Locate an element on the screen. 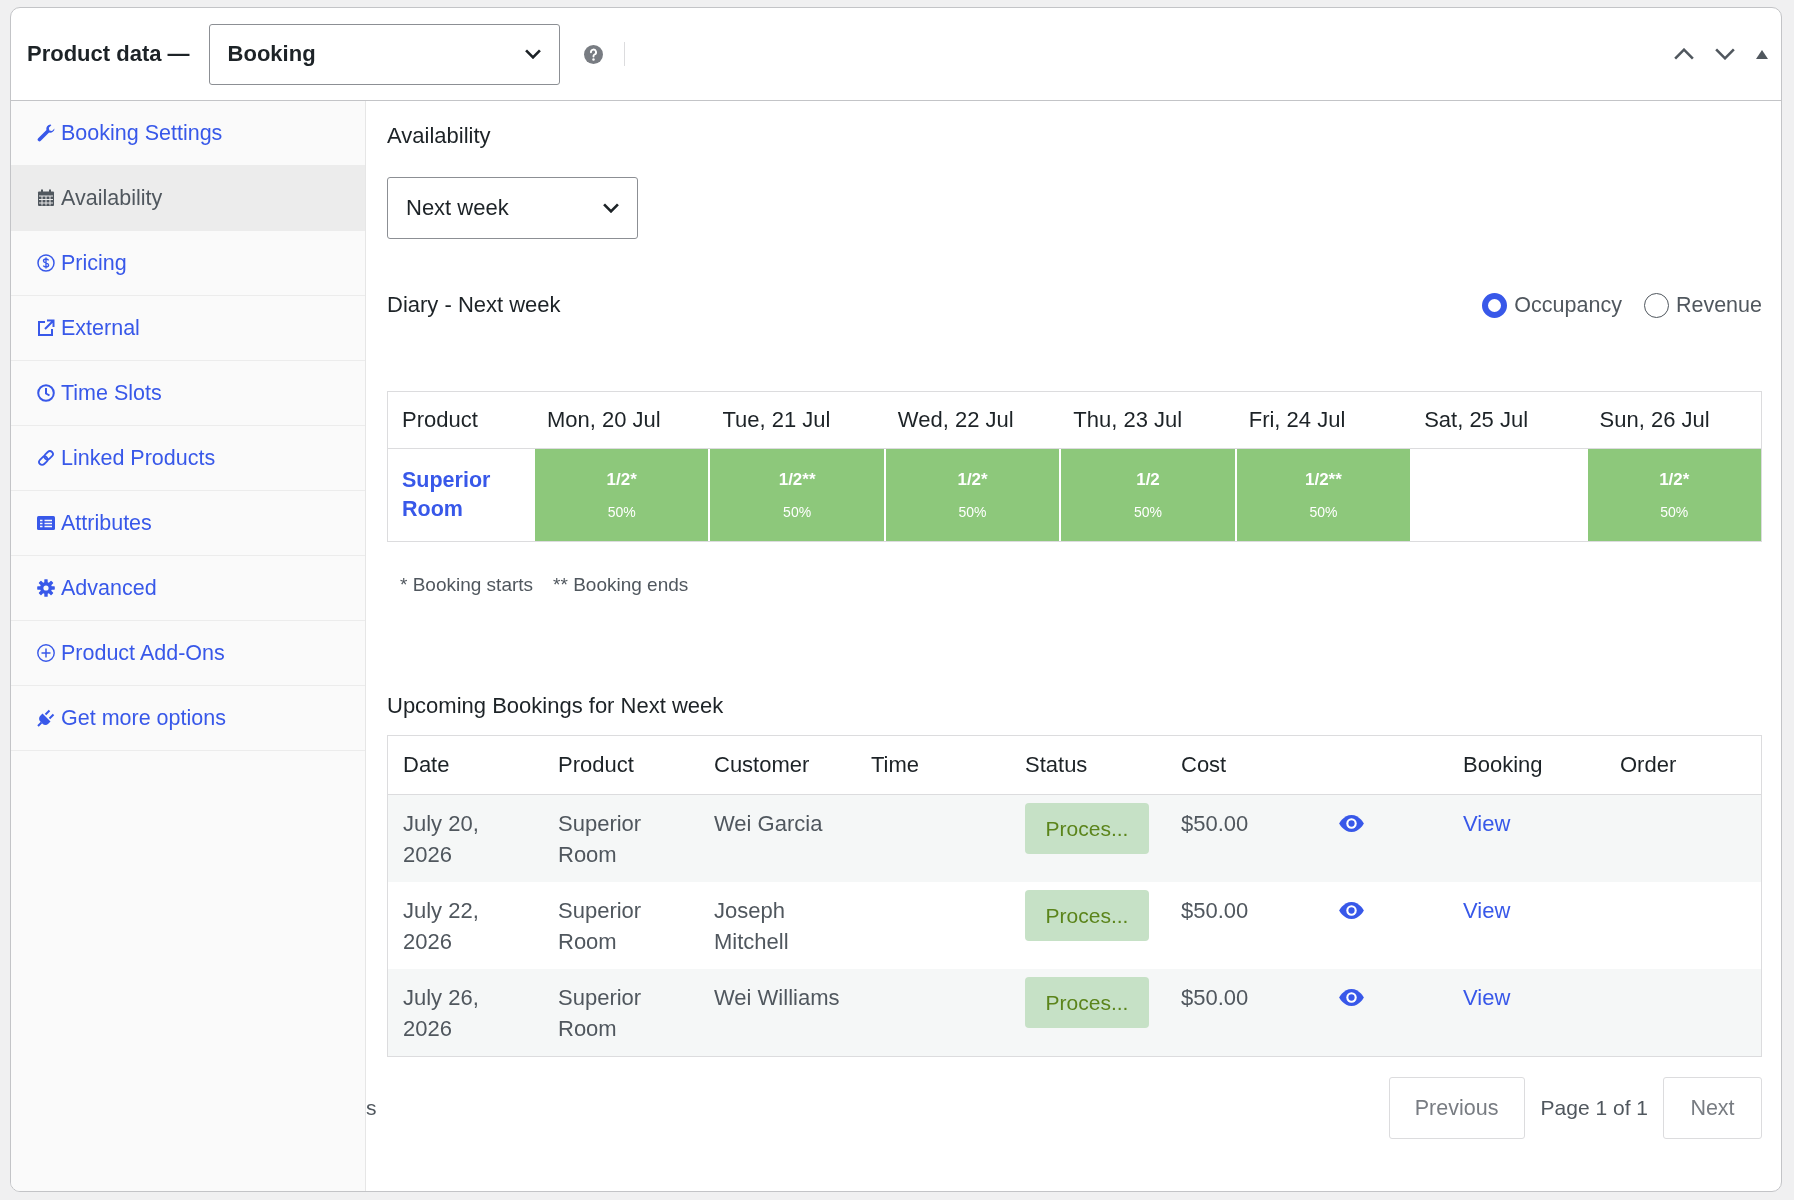 Image resolution: width=1794 pixels, height=1200 pixels. column-header: Customer is located at coordinates (762, 765).